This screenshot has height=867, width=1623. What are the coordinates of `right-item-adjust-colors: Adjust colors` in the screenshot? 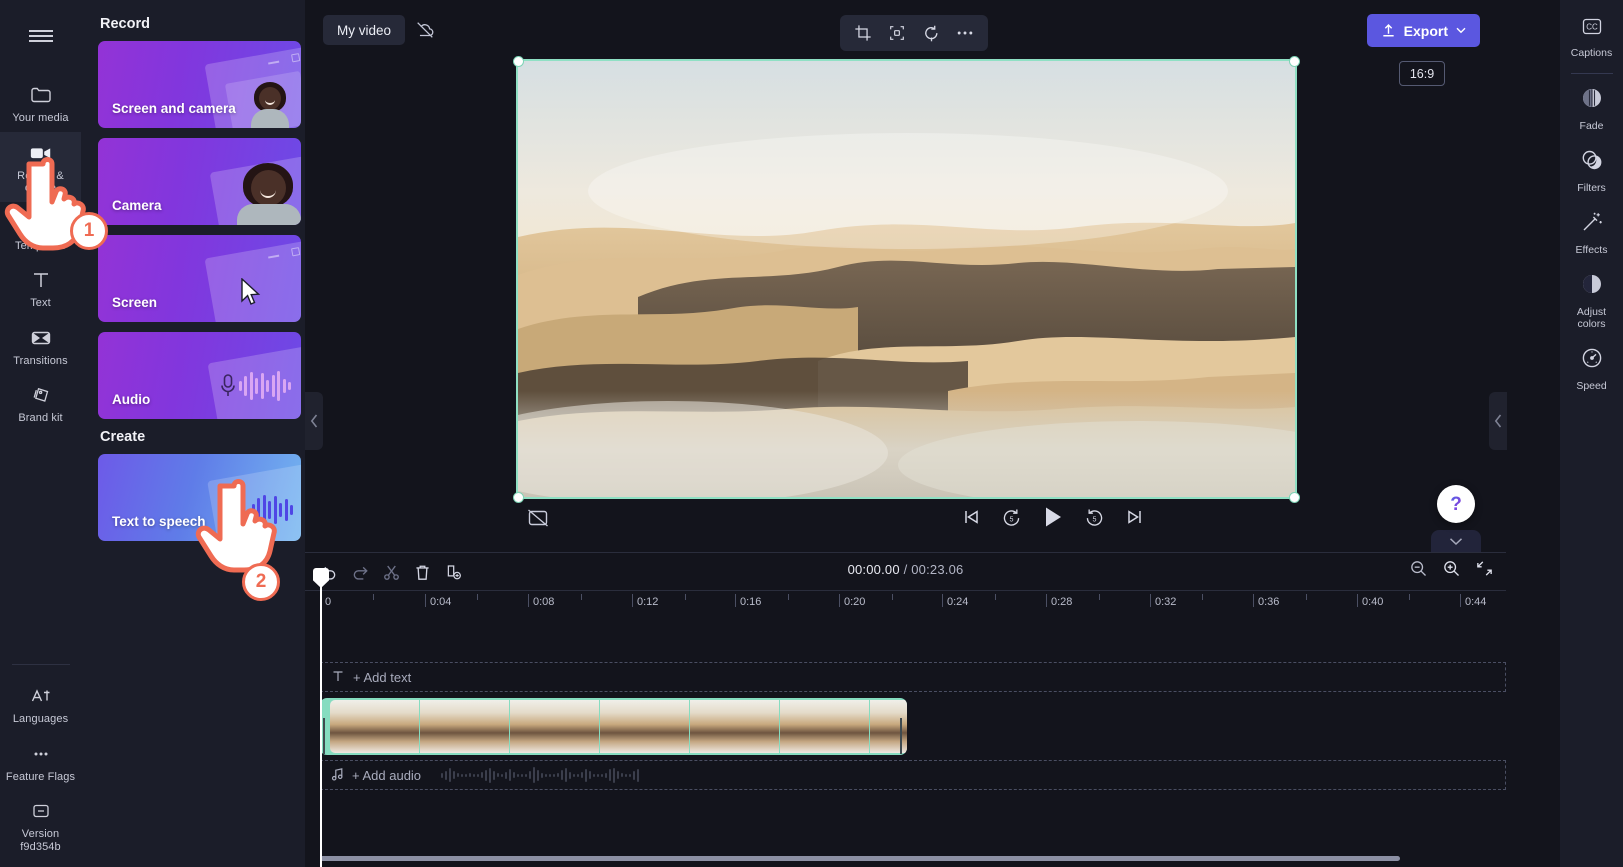 It's located at (1591, 300).